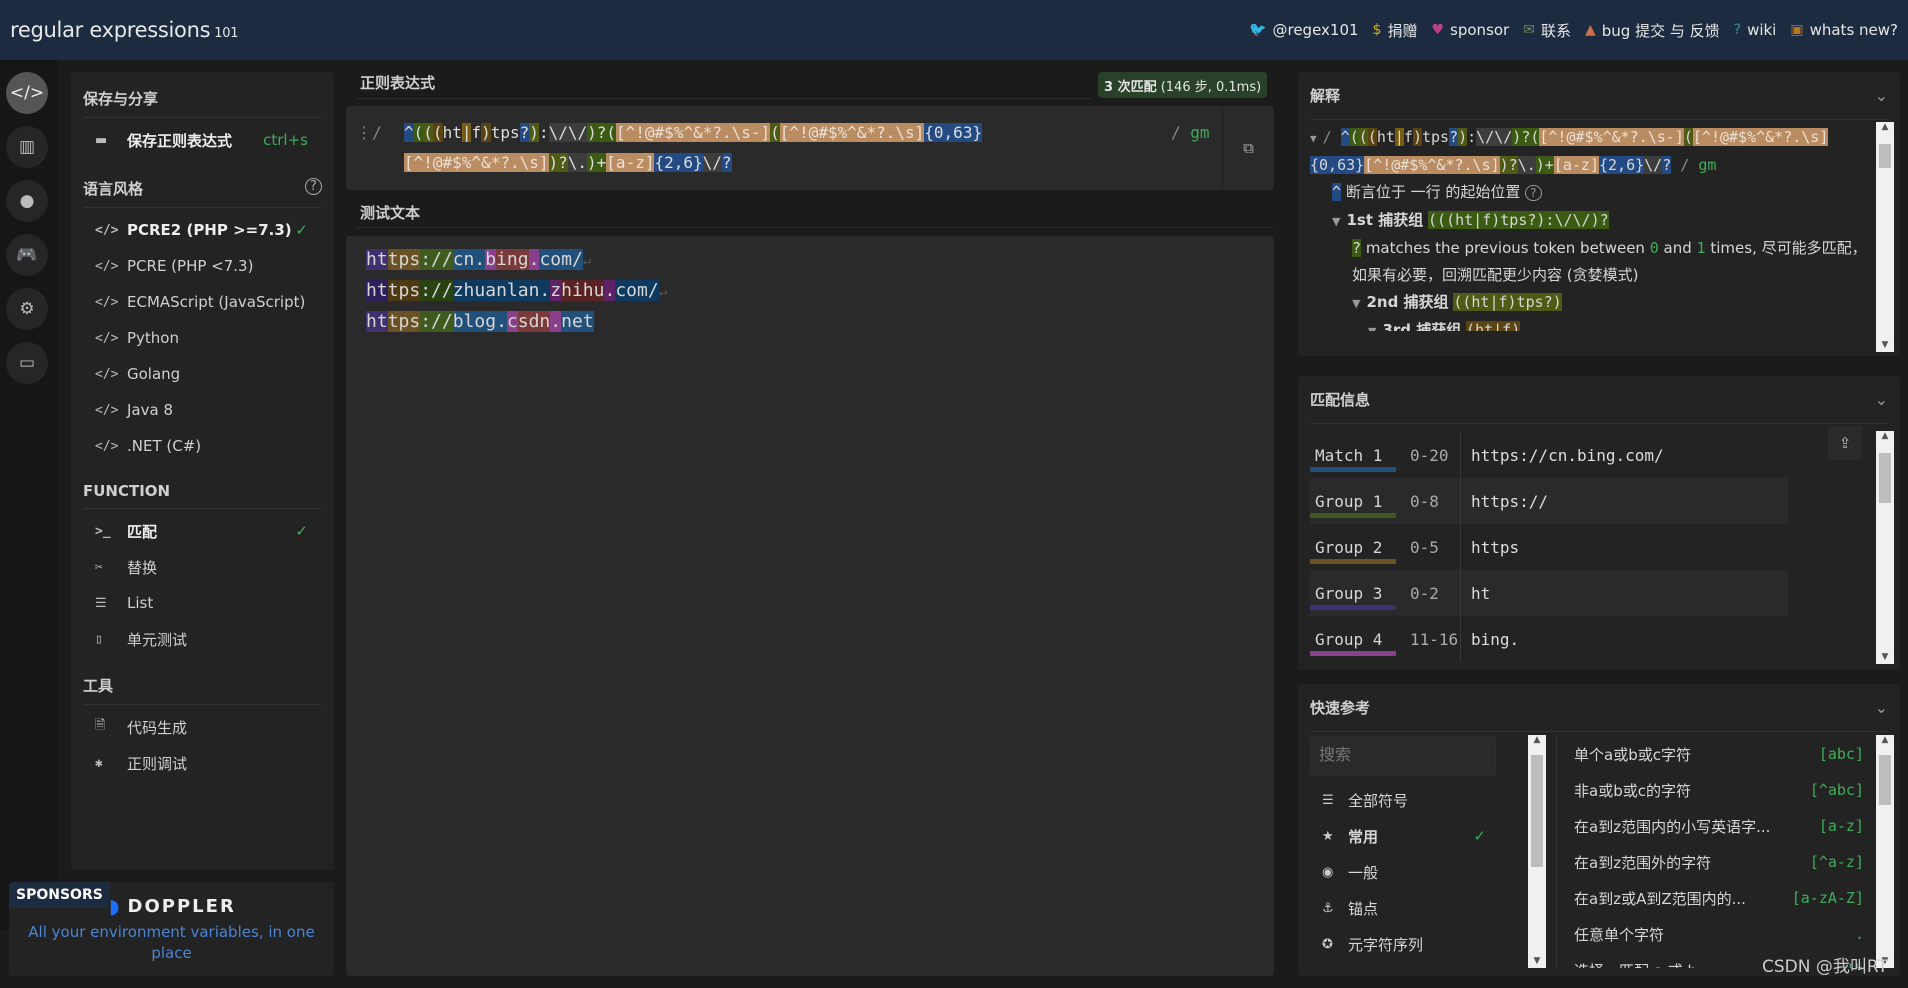 The width and height of the screenshot is (1908, 988). Describe the element at coordinates (1549, 501) in the screenshot. I see `match-row: Group 1 0-8 https://` at that location.